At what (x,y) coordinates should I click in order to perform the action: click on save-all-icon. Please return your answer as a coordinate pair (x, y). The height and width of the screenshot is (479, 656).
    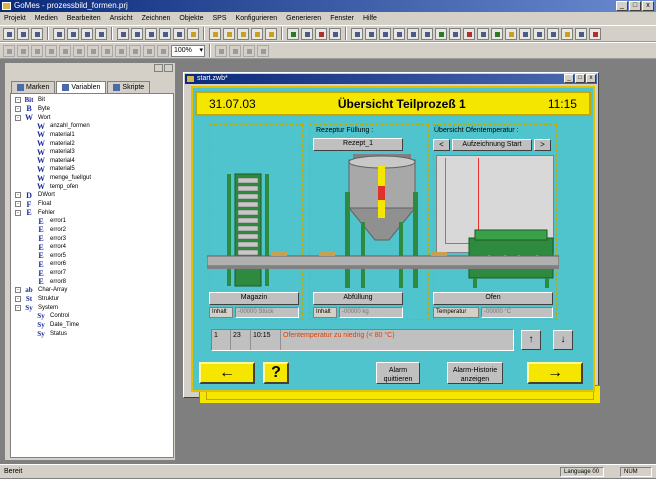
    Looking at the image, I should click on (101, 33).